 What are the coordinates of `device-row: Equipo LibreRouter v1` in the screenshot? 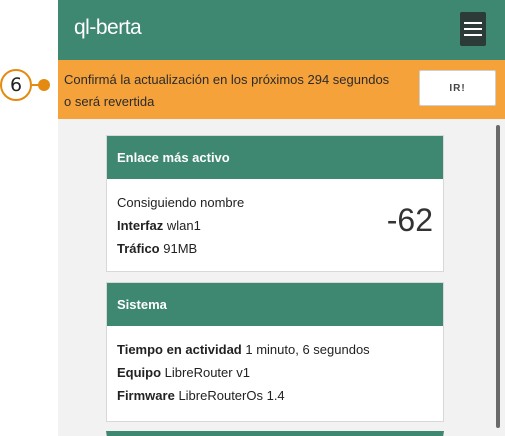 It's located at (275, 372).